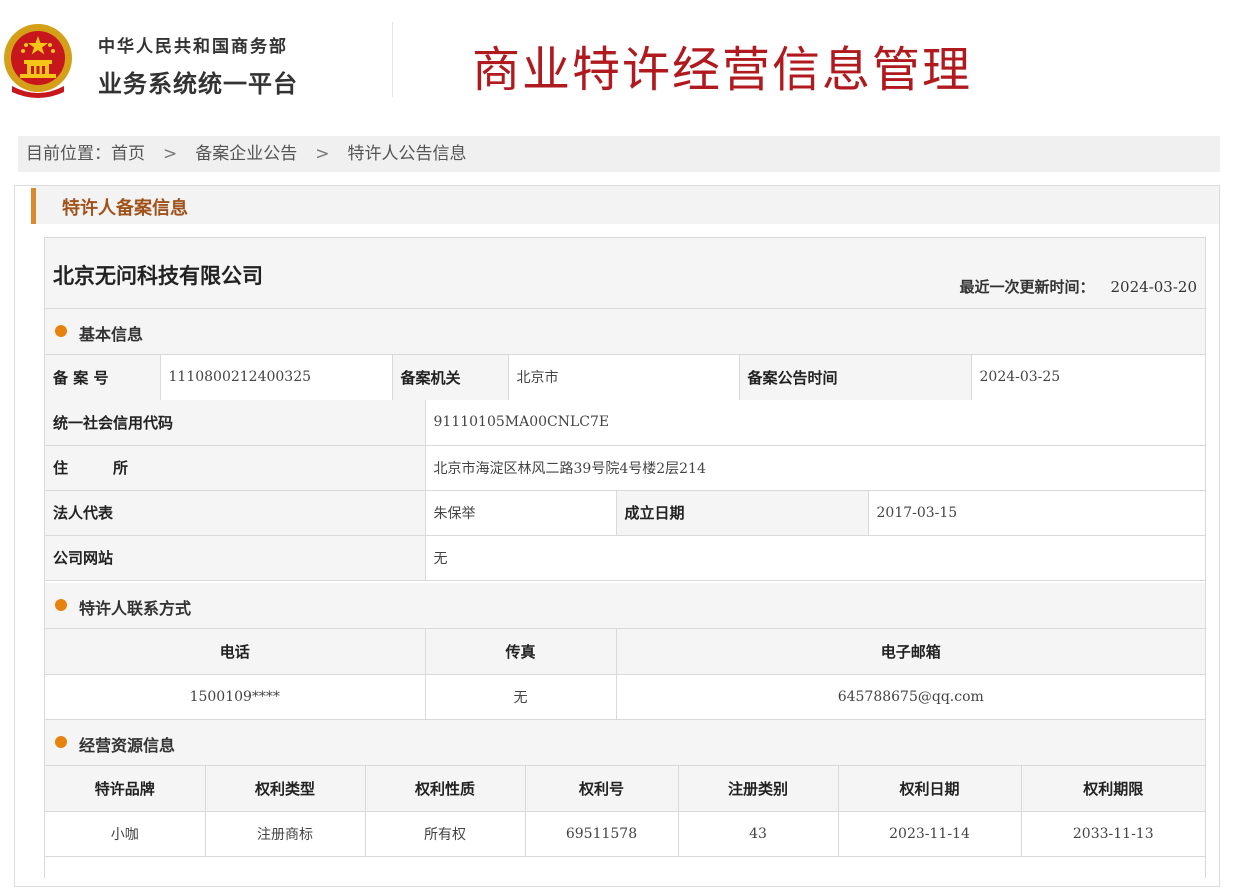  I want to click on company-name: 北京无问科技有限公司, so click(158, 276).